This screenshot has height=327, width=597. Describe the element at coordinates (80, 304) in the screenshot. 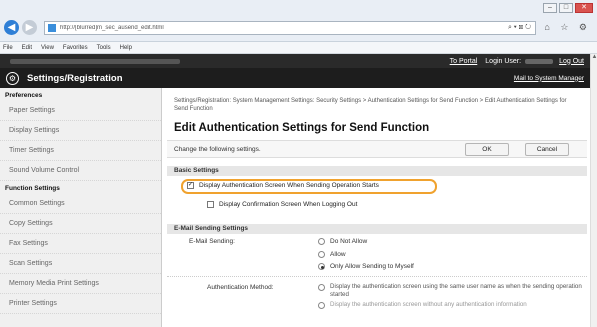

I see `sidebar-item-printer-settings: Printer Settings` at that location.